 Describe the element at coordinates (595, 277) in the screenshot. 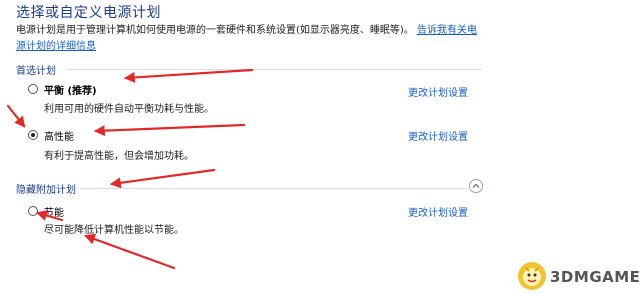

I see `watermark-text: 3DMGAME` at that location.